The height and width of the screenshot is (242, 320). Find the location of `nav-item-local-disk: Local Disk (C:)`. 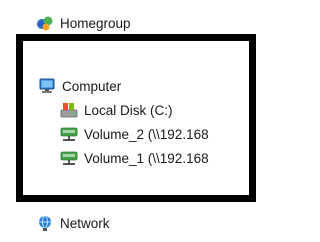

nav-item-local-disk: Local Disk (C:) is located at coordinates (116, 110).